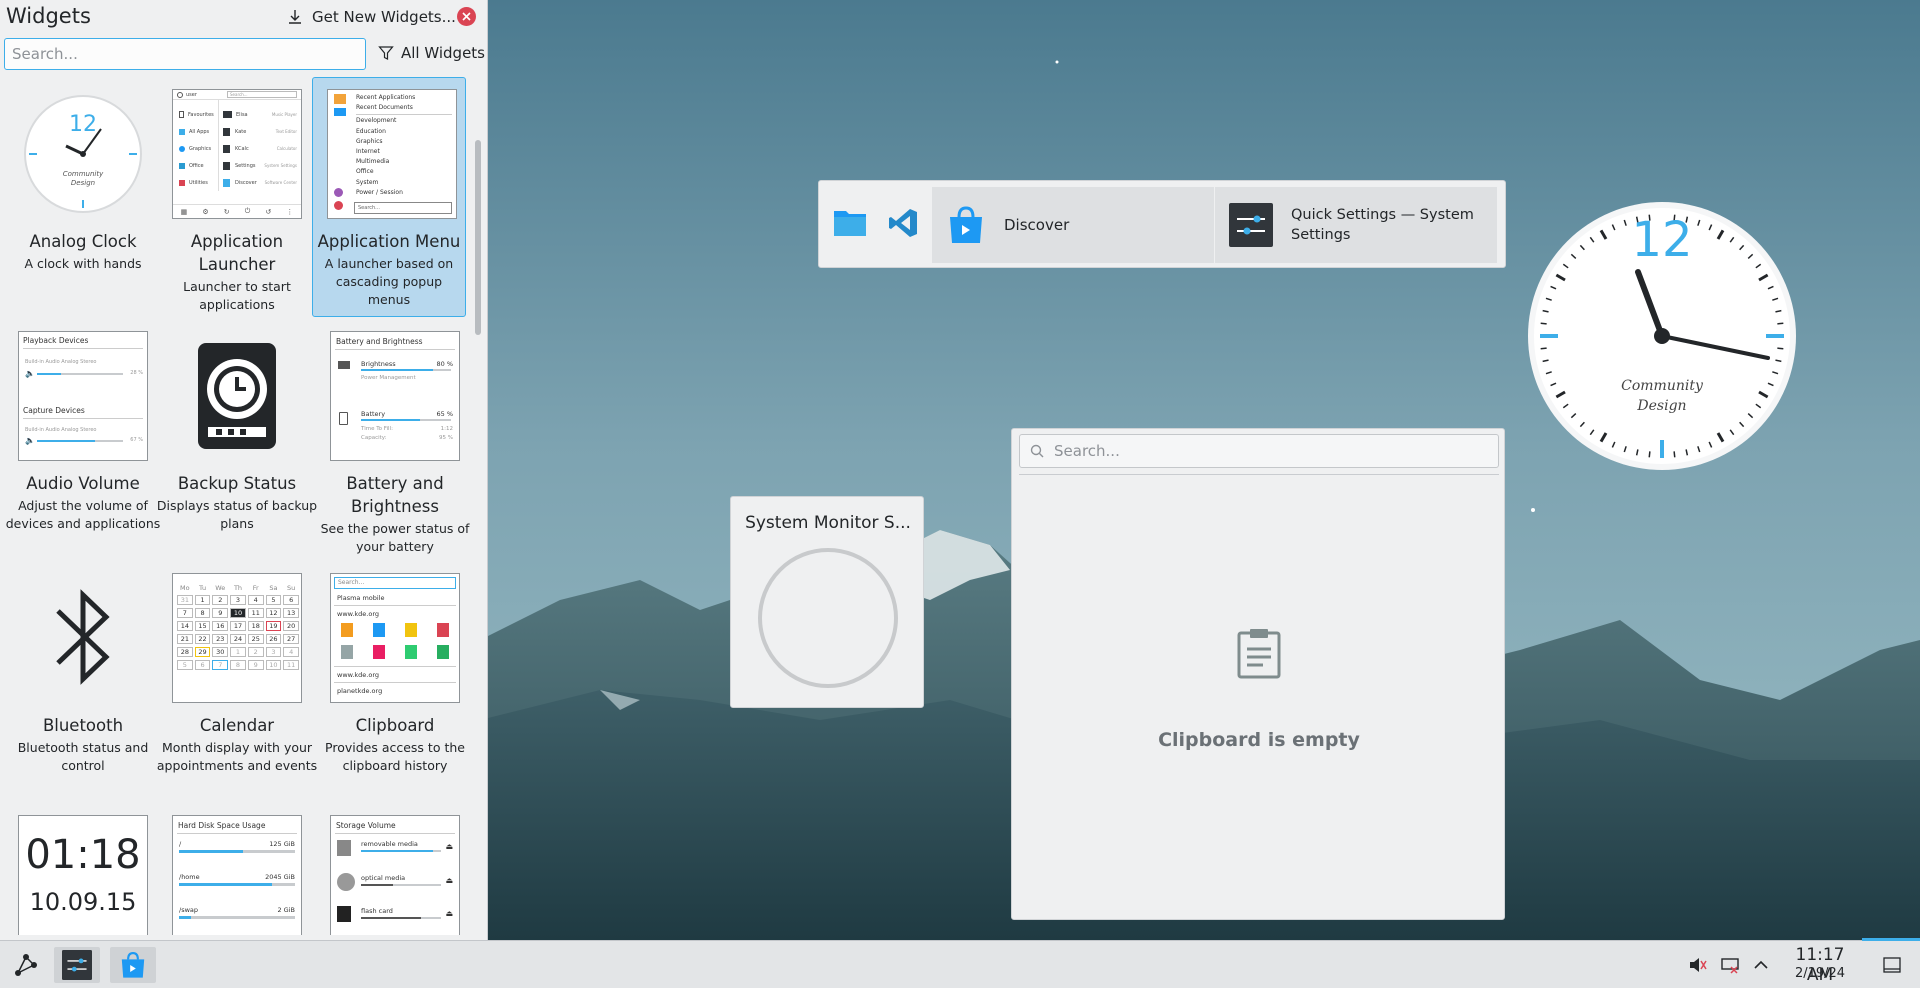  I want to click on audio-thumb-pct: 67 %, so click(136, 440).